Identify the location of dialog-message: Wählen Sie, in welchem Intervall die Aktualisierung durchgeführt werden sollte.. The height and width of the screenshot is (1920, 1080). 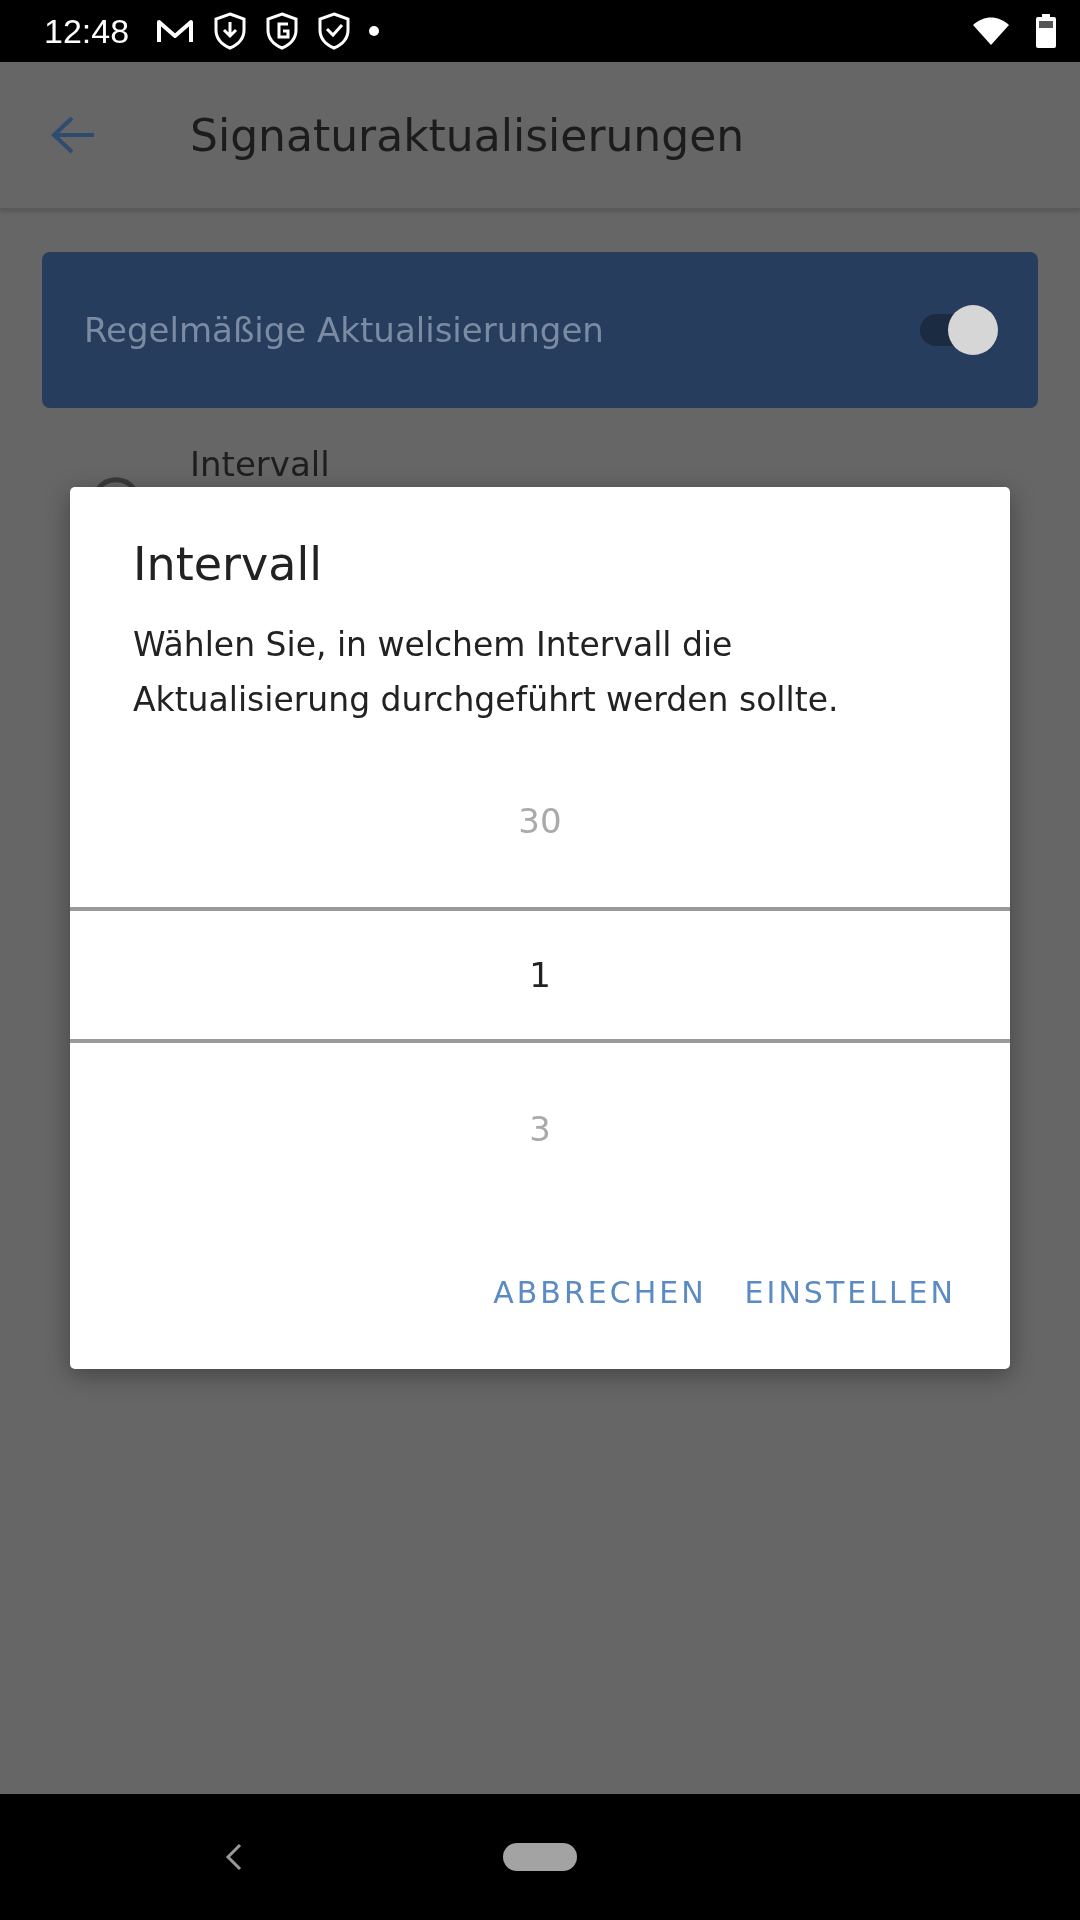
(486, 672).